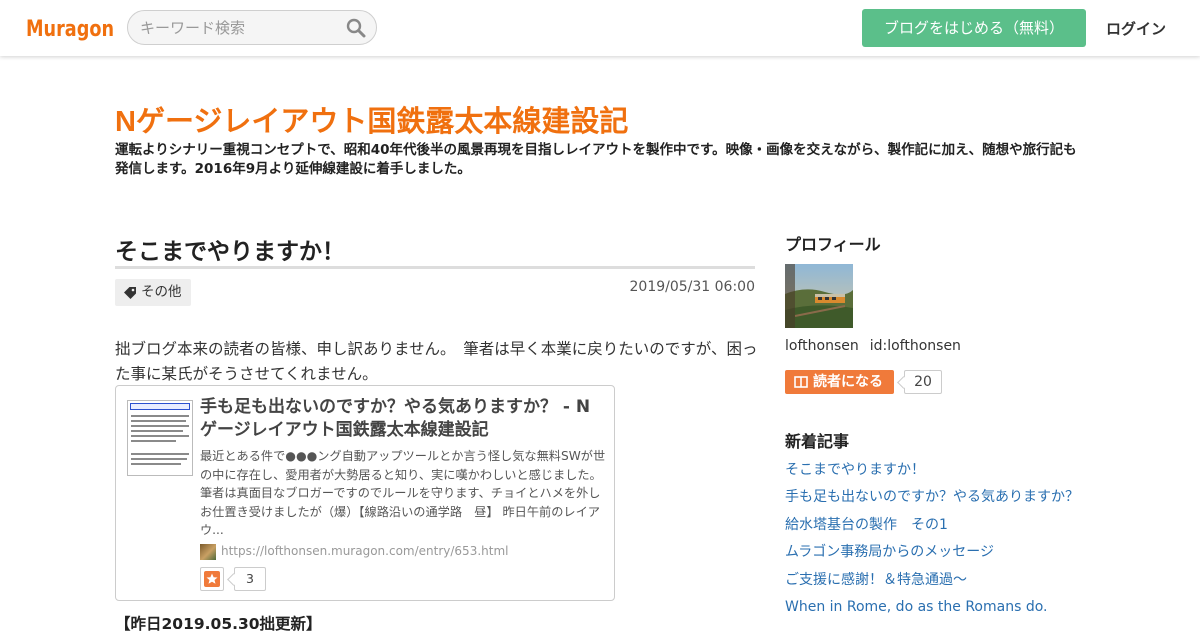 This screenshot has width=1200, height=634. What do you see at coordinates (848, 382) in the screenshot?
I see `subscribe-label: 読者になる` at bounding box center [848, 382].